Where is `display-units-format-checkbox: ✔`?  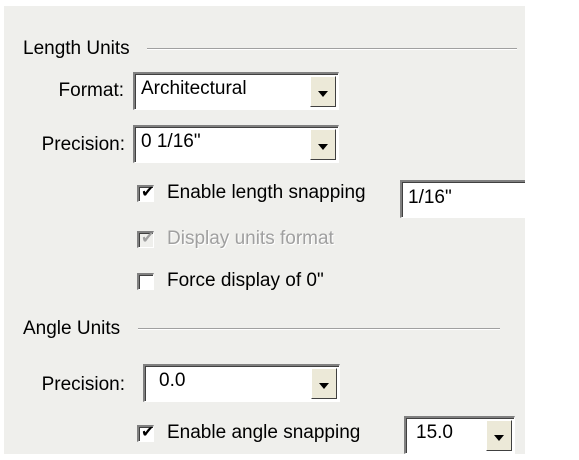 display-units-format-checkbox: ✔ is located at coordinates (146, 239).